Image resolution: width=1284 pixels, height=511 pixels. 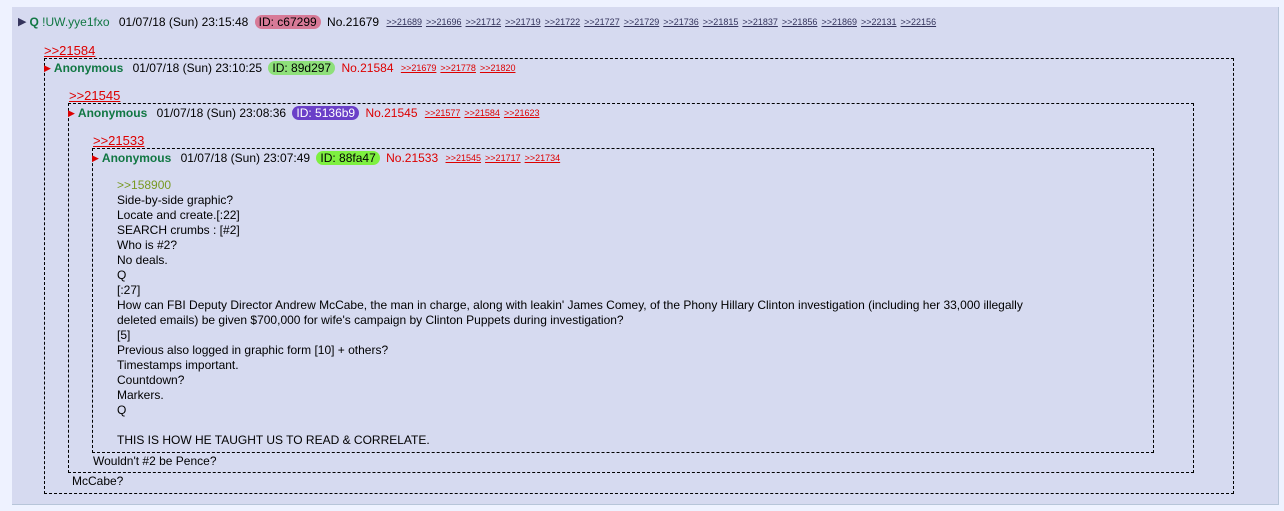 I want to click on backlink: >>21820, so click(x=498, y=68).